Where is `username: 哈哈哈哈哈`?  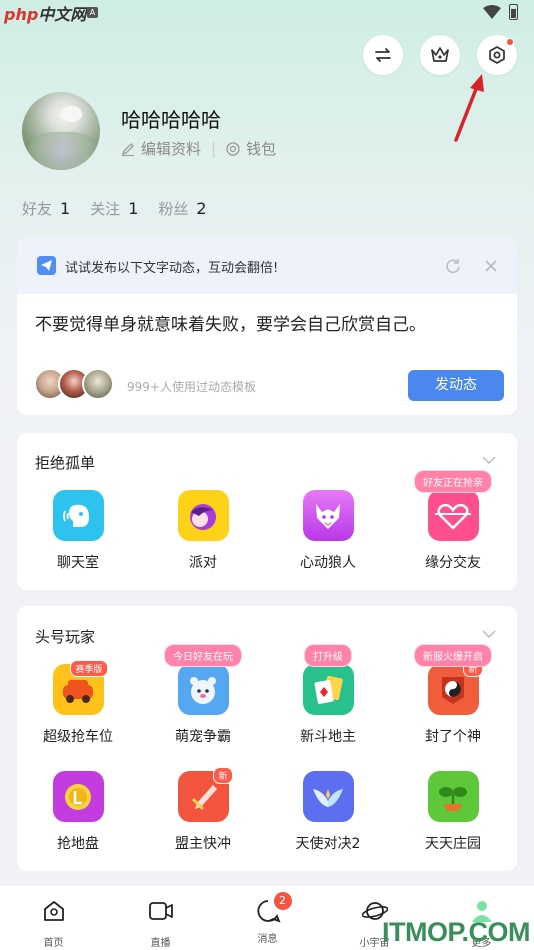 username: 哈哈哈哈哈 is located at coordinates (171, 120).